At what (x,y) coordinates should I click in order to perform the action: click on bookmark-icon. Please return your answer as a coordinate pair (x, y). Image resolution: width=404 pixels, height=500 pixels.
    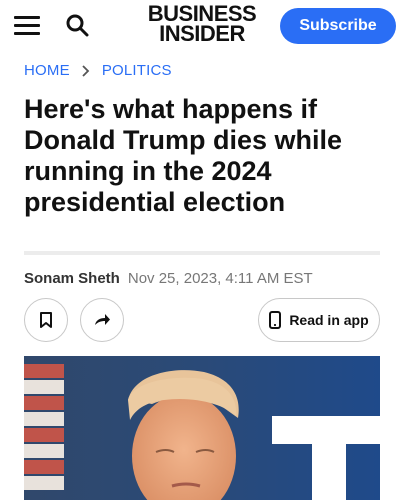
    Looking at the image, I should click on (46, 320).